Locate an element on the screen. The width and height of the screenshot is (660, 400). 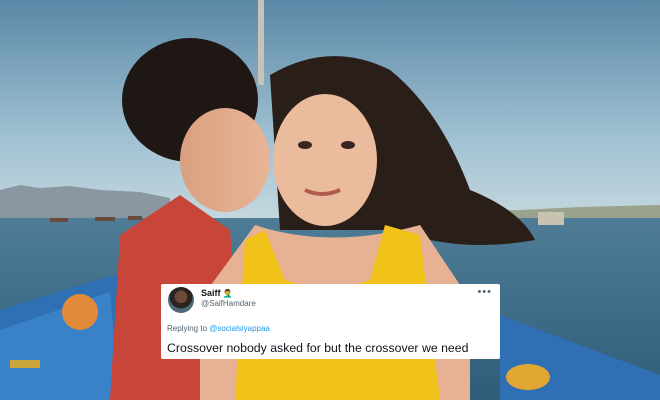
man-face is located at coordinates (225, 160).